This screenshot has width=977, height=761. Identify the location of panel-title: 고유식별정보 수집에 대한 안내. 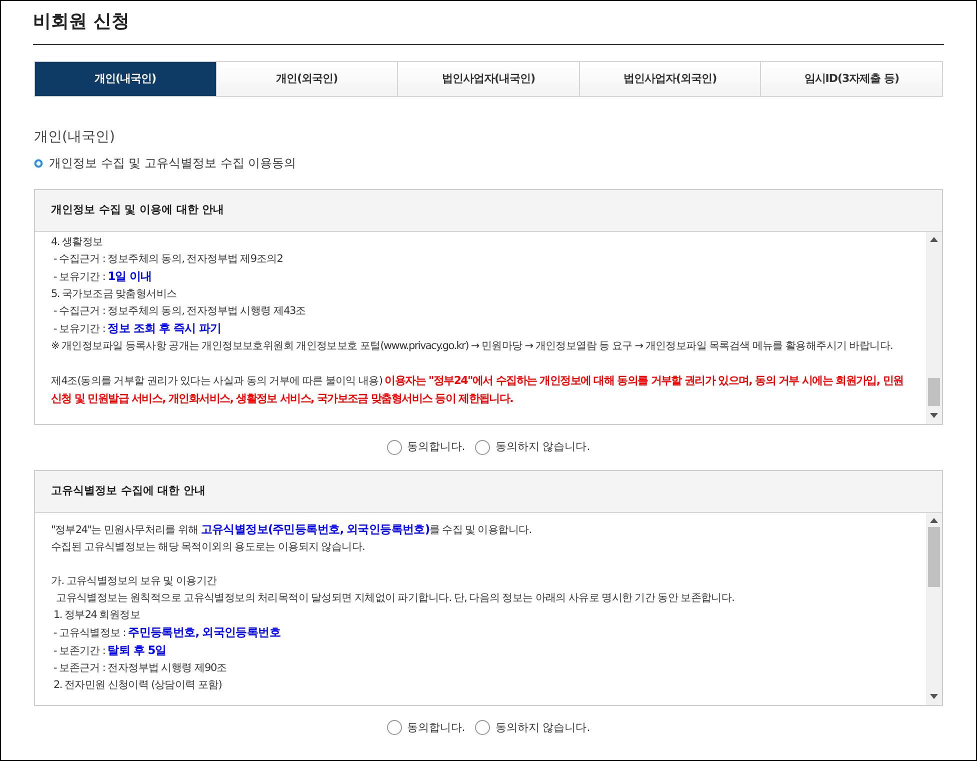
(128, 490).